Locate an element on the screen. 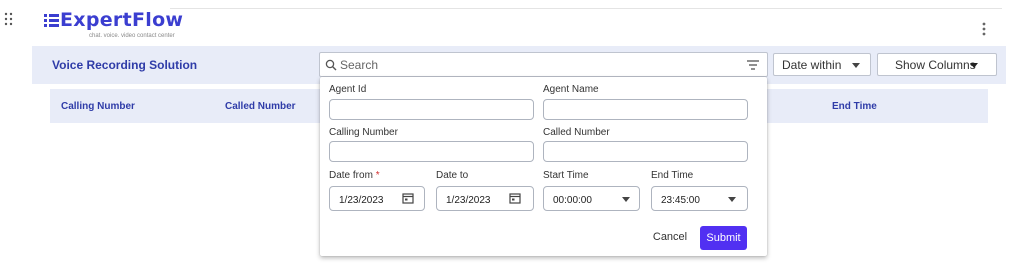 The image size is (1012, 270). logo-mark-icon is located at coordinates (51, 20).